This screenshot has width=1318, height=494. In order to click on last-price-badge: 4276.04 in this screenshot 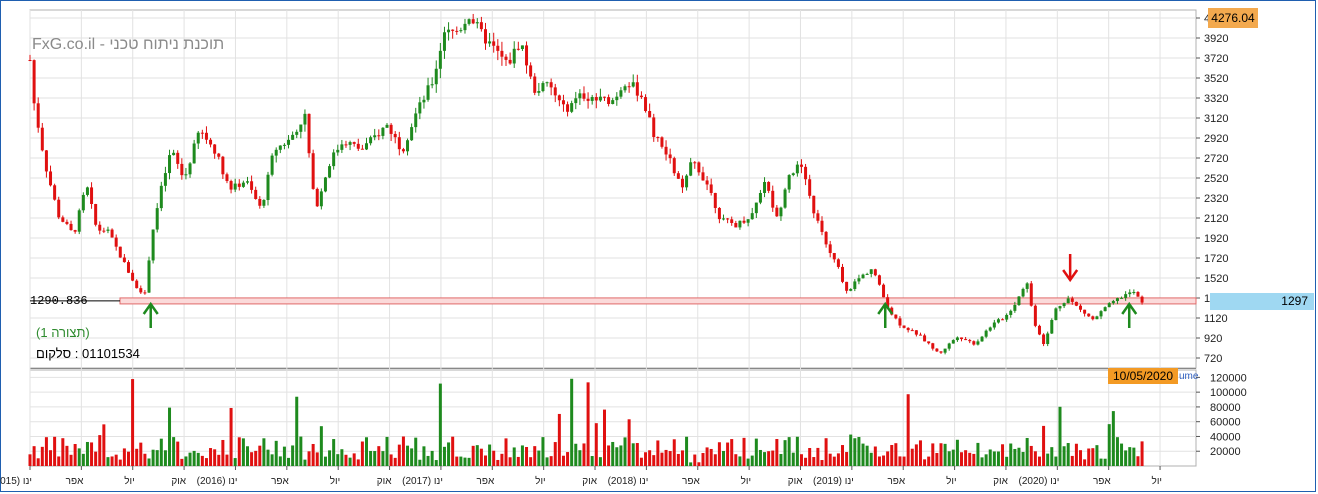, I will do `click(1233, 18)`.